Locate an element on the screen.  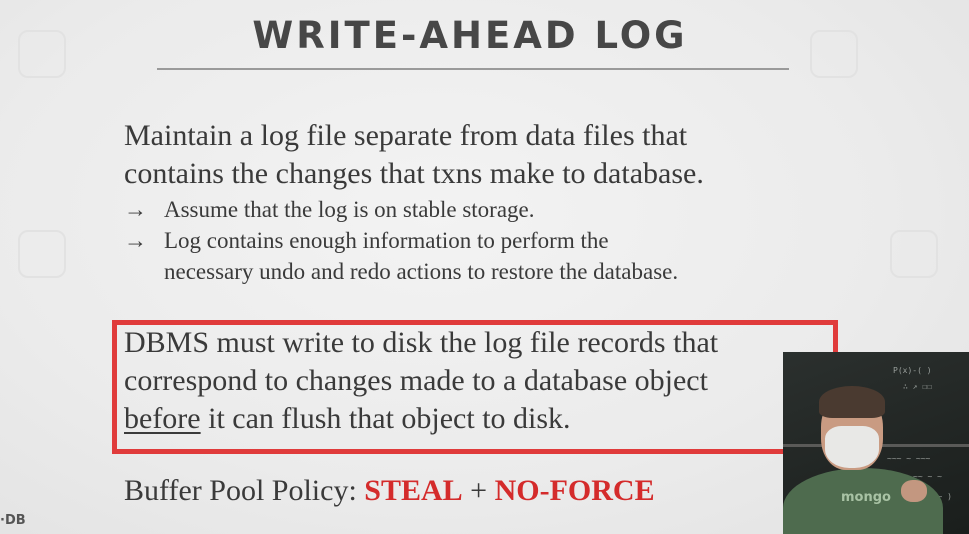
policy-no-force: NO-FORCE is located at coordinates (574, 490).